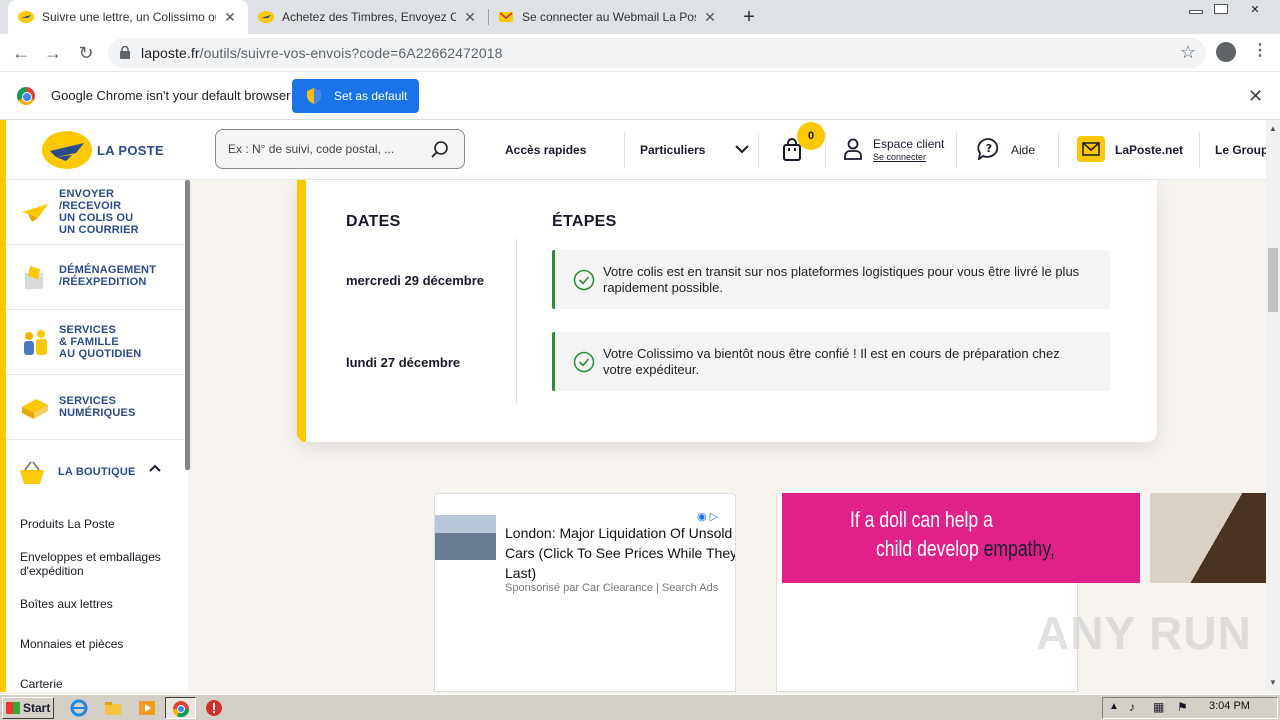 Image resolution: width=1280 pixels, height=720 pixels. I want to click on close-window-button: ✕, so click(1255, 9).